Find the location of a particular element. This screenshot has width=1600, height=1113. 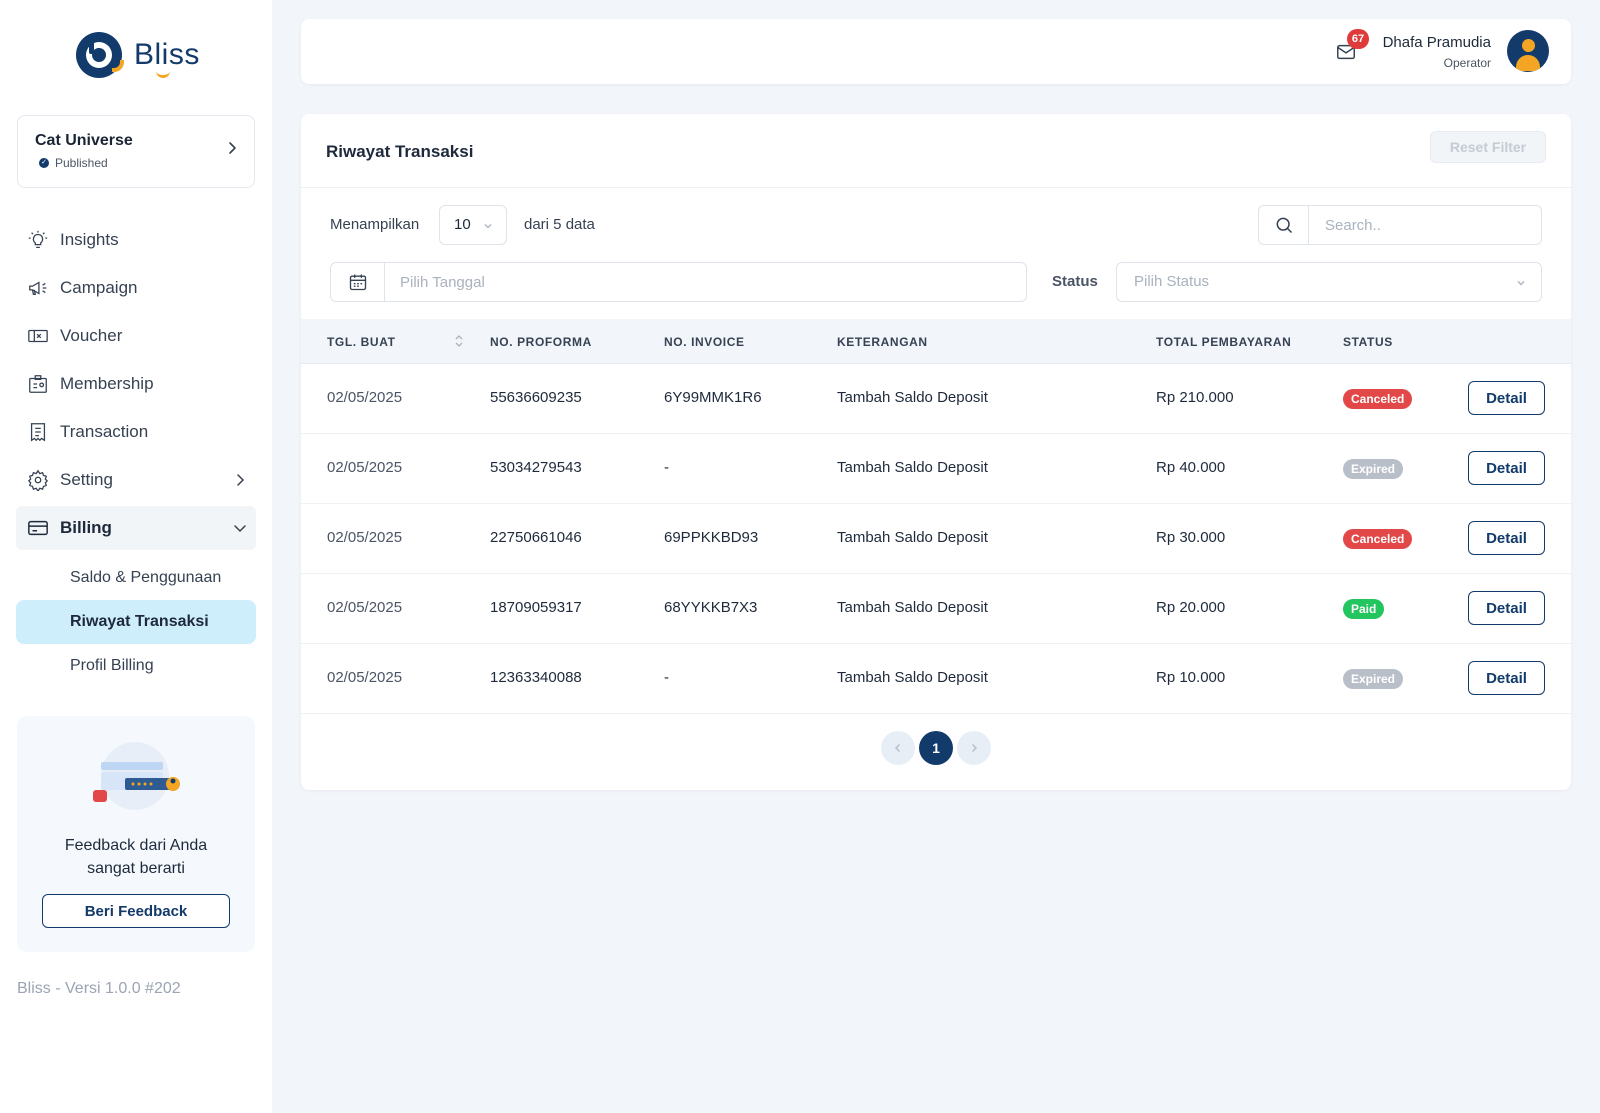

sidebar-item-label: Billing is located at coordinates (86, 527).